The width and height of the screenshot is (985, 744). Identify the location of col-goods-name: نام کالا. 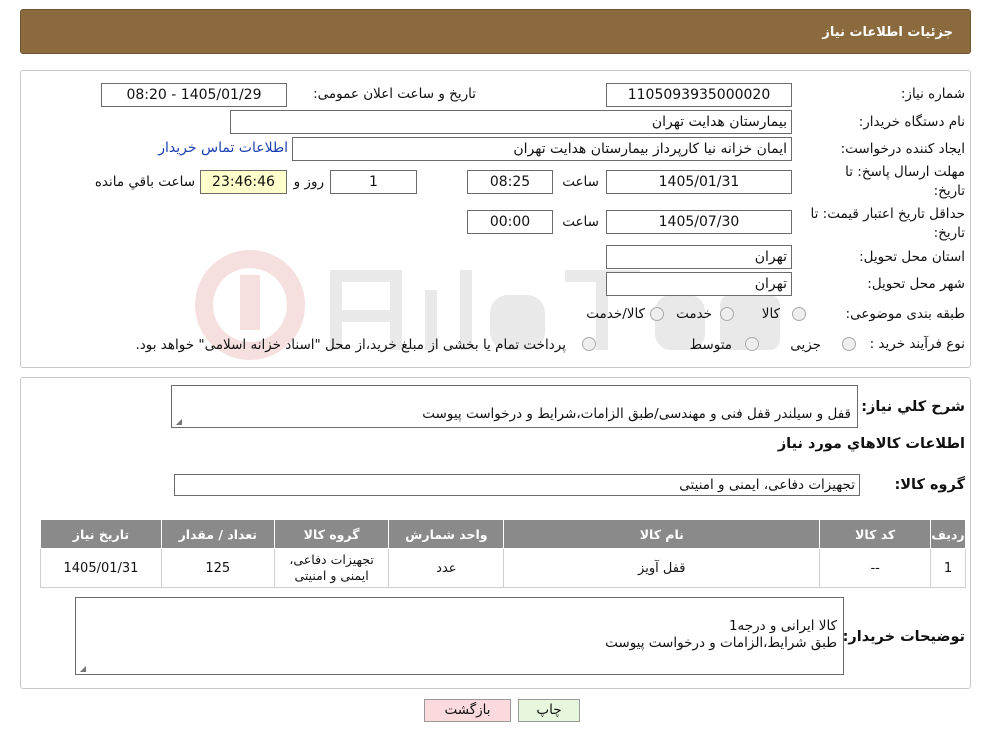
(662, 534).